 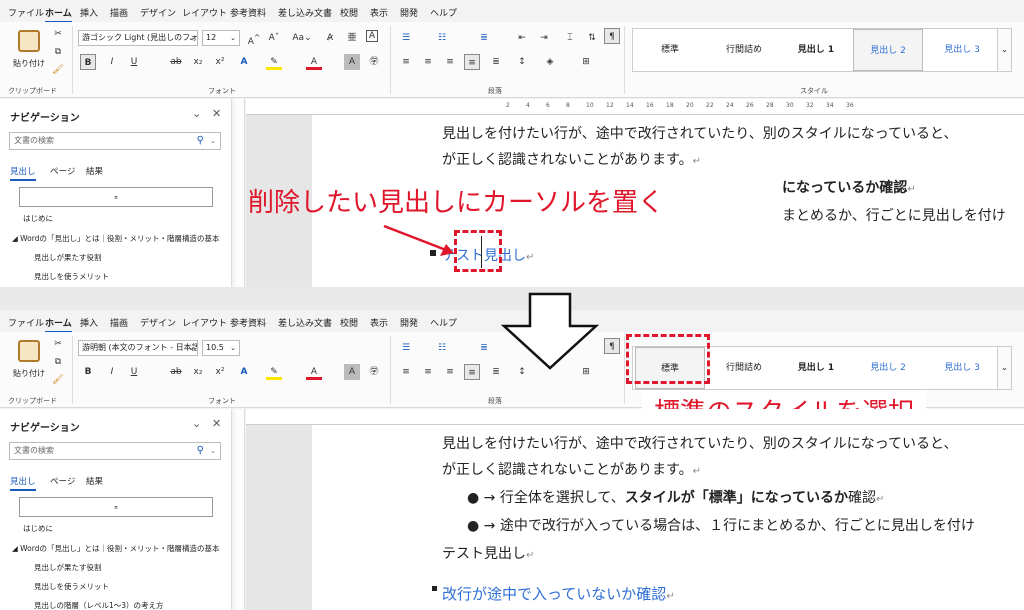 What do you see at coordinates (962, 368) in the screenshot?
I see `style-heading-3: 見出し 3` at bounding box center [962, 368].